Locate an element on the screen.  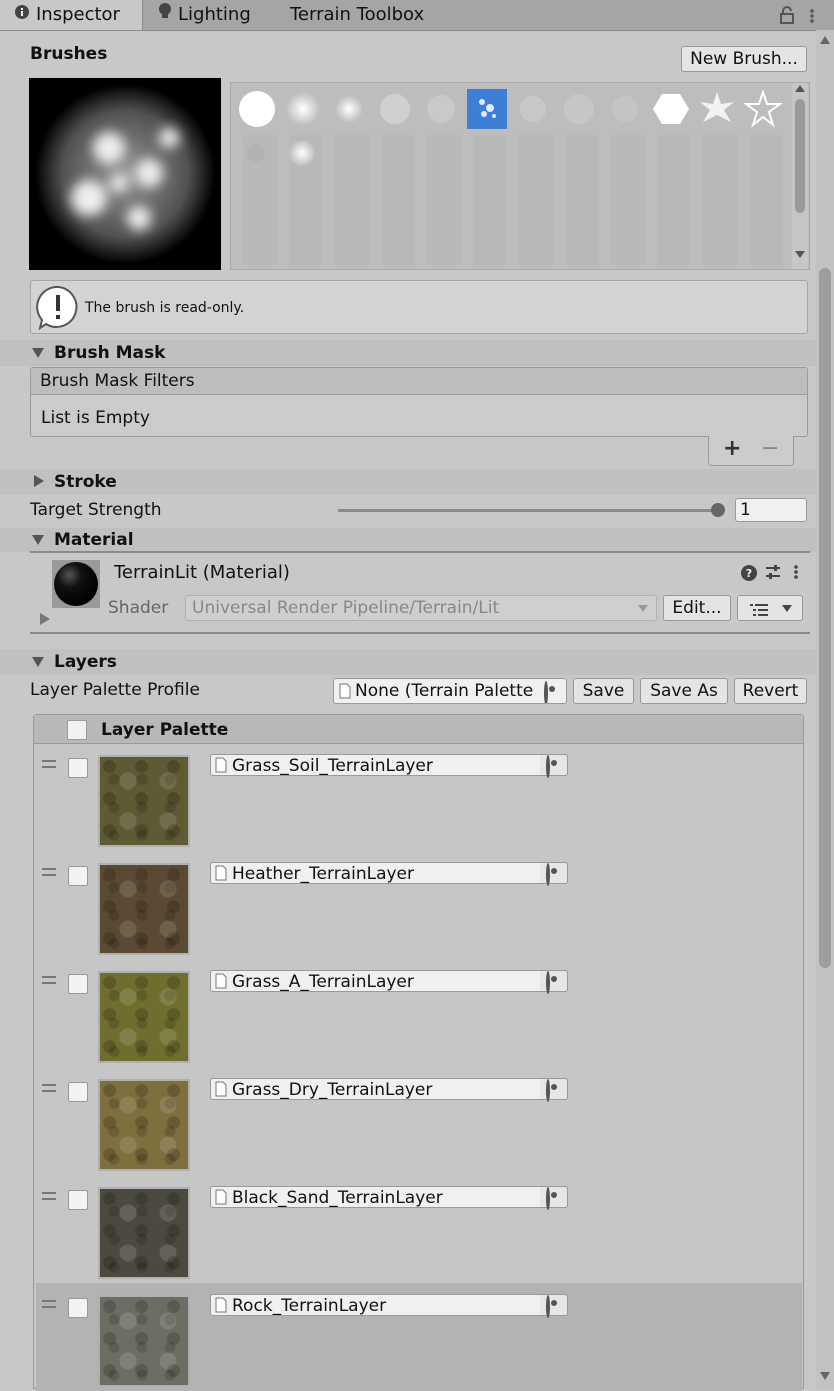
layer-palette-profile-label: Layer Palette Profile is located at coordinates (115, 690).